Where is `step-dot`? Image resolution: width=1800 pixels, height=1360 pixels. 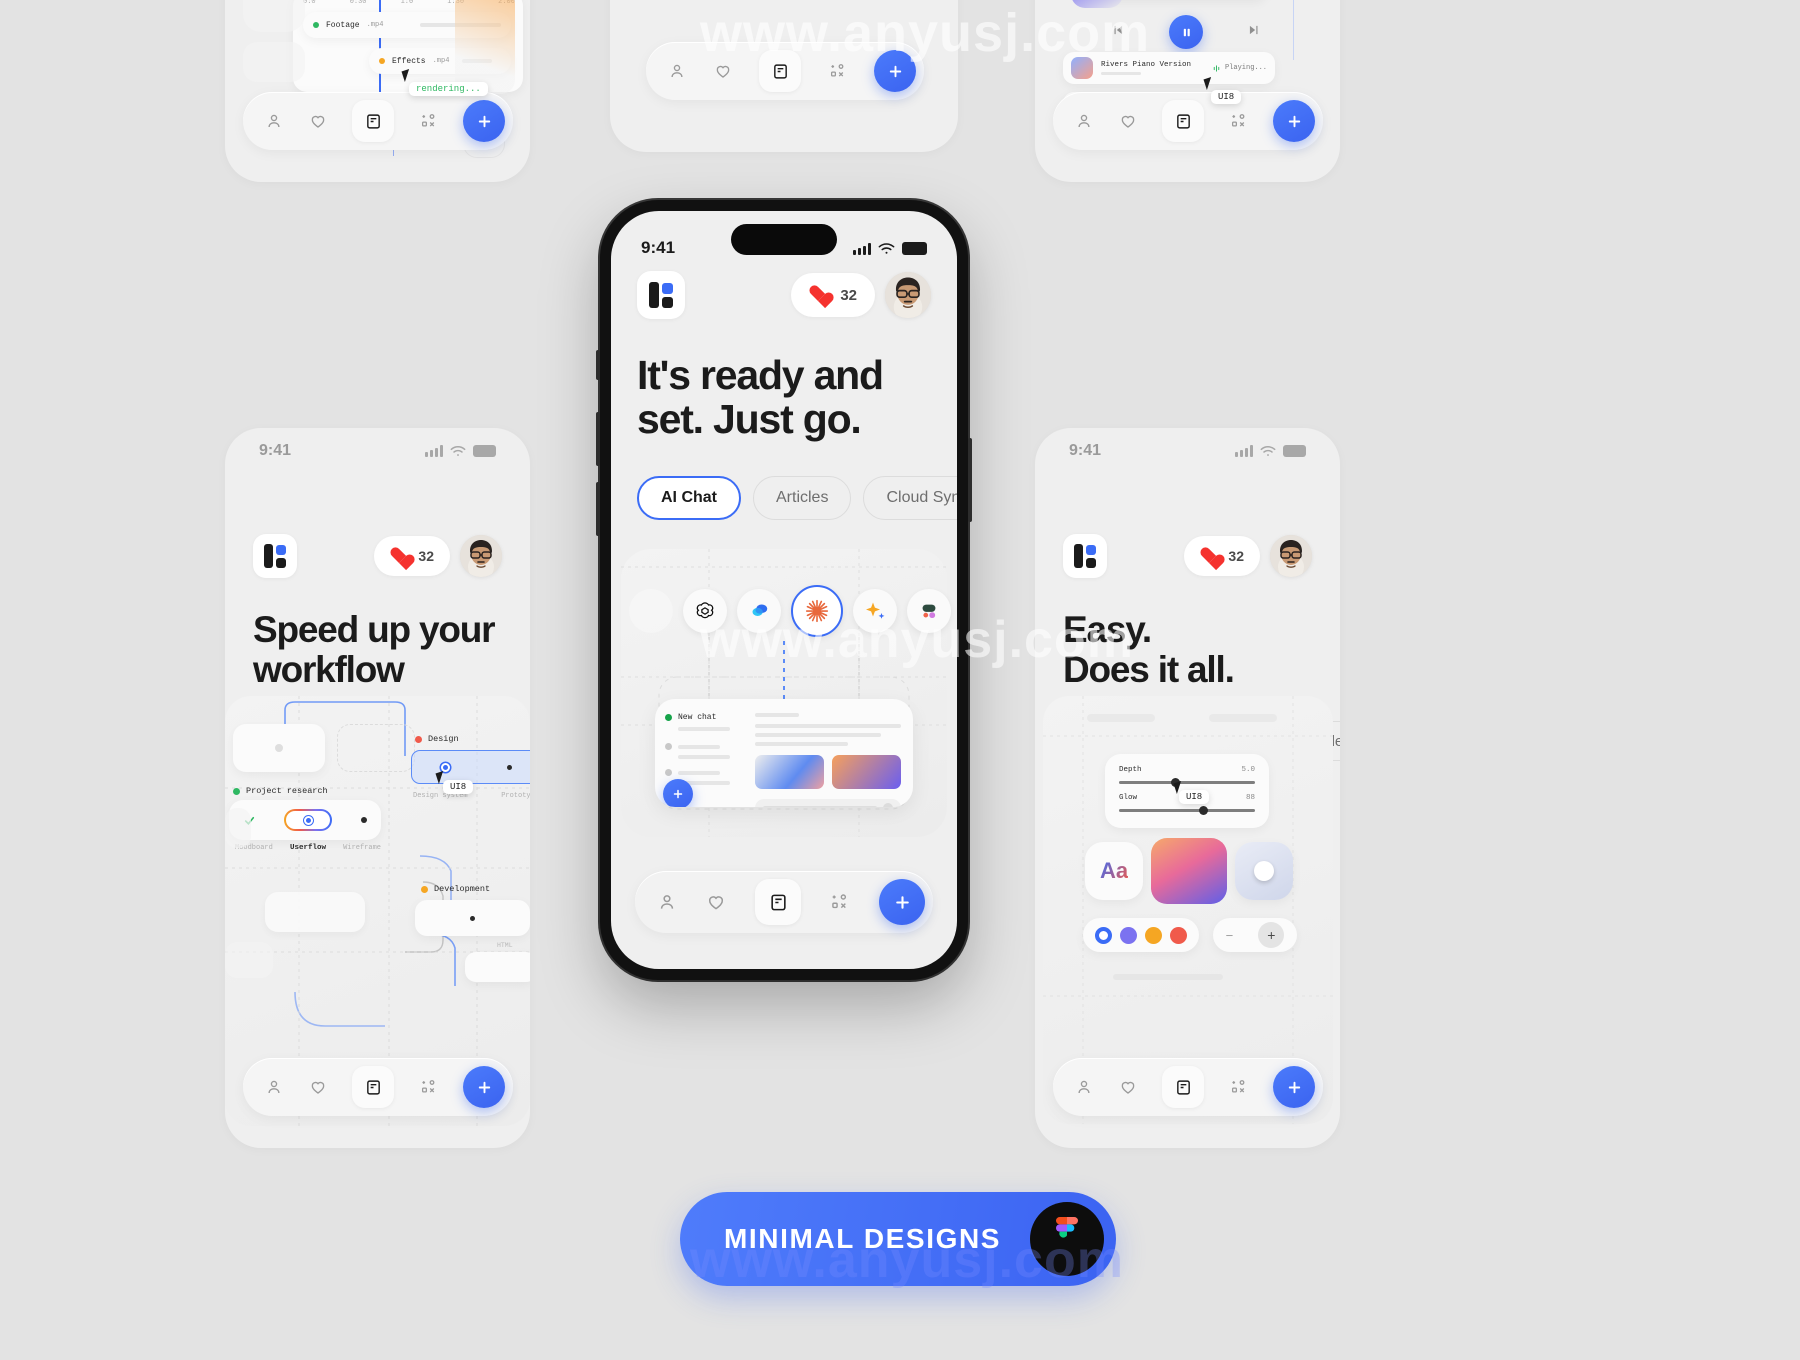
step-dot is located at coordinates (363, 820).